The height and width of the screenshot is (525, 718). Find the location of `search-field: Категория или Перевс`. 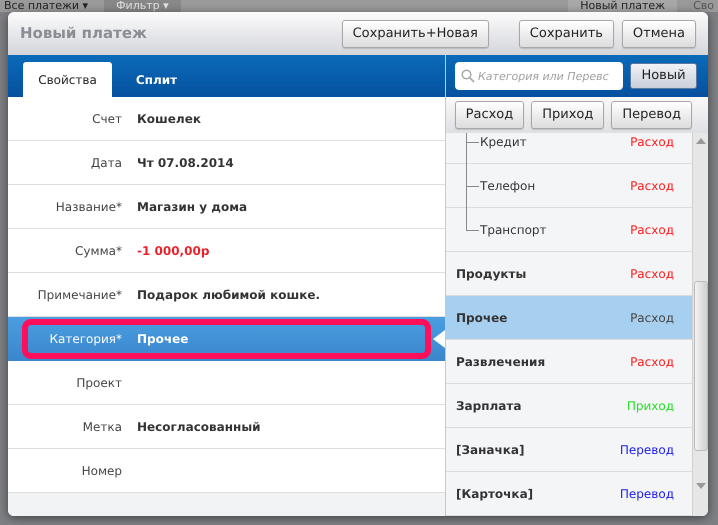

search-field: Категория или Перевс is located at coordinates (539, 76).